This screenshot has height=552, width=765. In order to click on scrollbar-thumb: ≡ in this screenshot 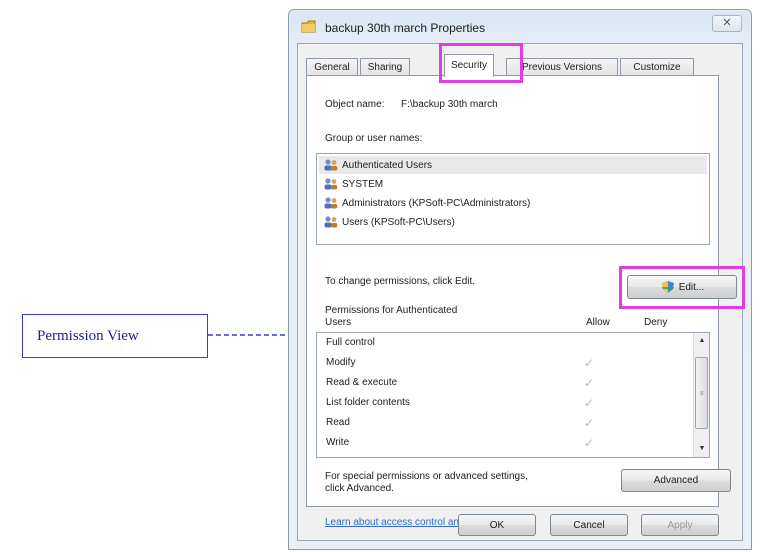, I will do `click(701, 393)`.